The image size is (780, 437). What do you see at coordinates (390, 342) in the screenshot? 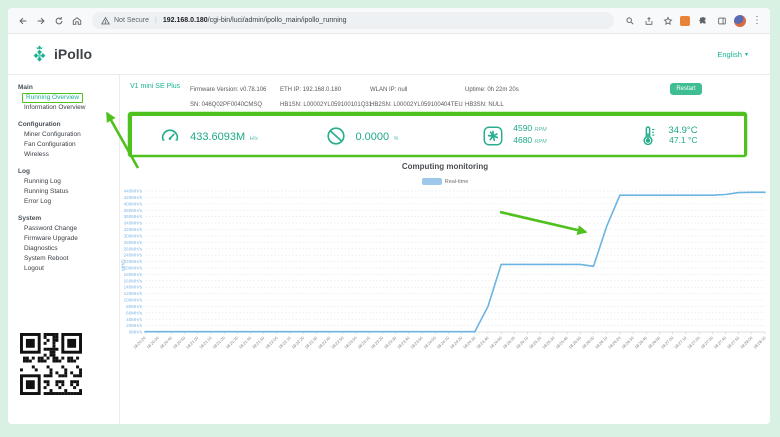
I see `svg-text: 18:23:30` at bounding box center [390, 342].